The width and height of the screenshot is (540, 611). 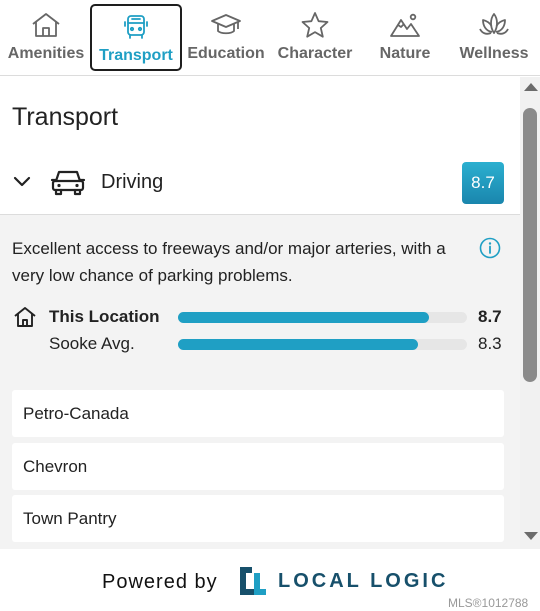 I want to click on place-list-item: Town Pantry, so click(x=258, y=518).